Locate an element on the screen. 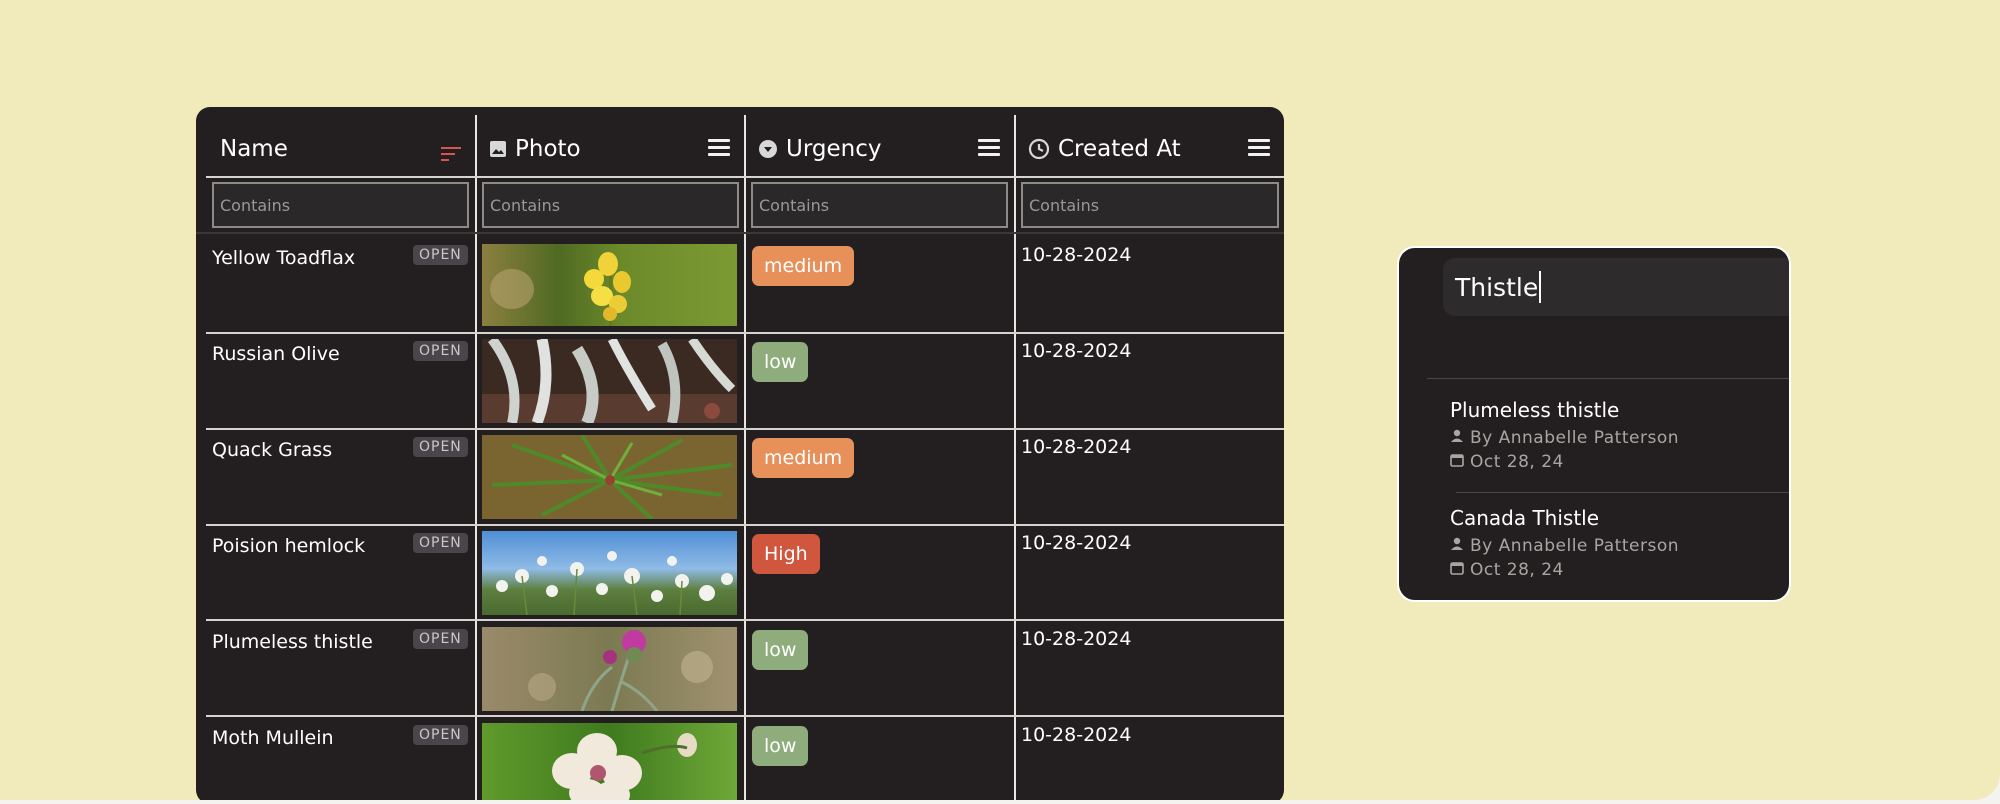 The height and width of the screenshot is (804, 2000). clock-icon is located at coordinates (1039, 149).